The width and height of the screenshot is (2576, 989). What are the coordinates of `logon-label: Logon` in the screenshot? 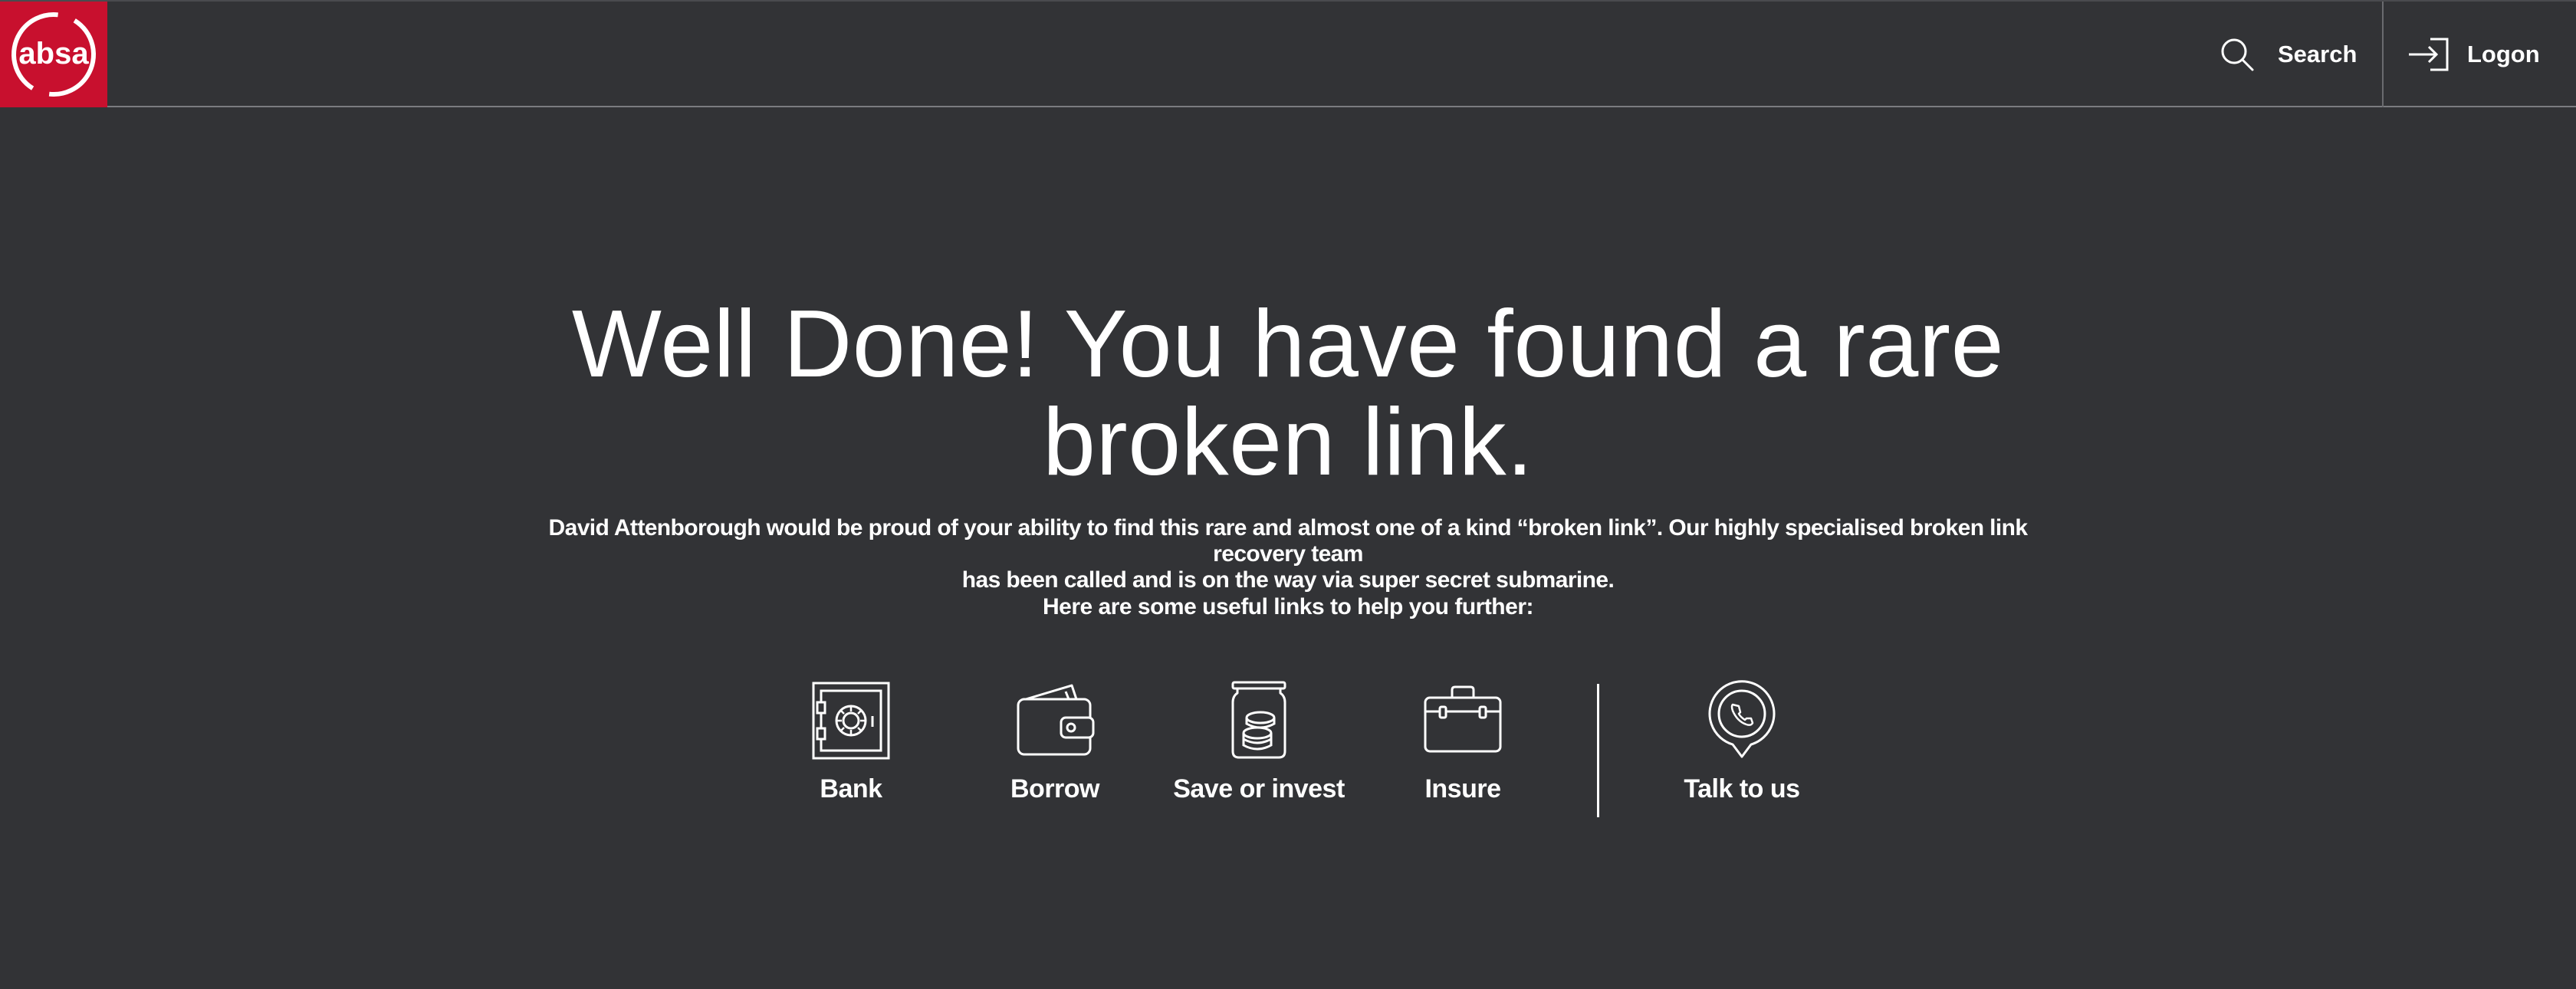 It's located at (2503, 54).